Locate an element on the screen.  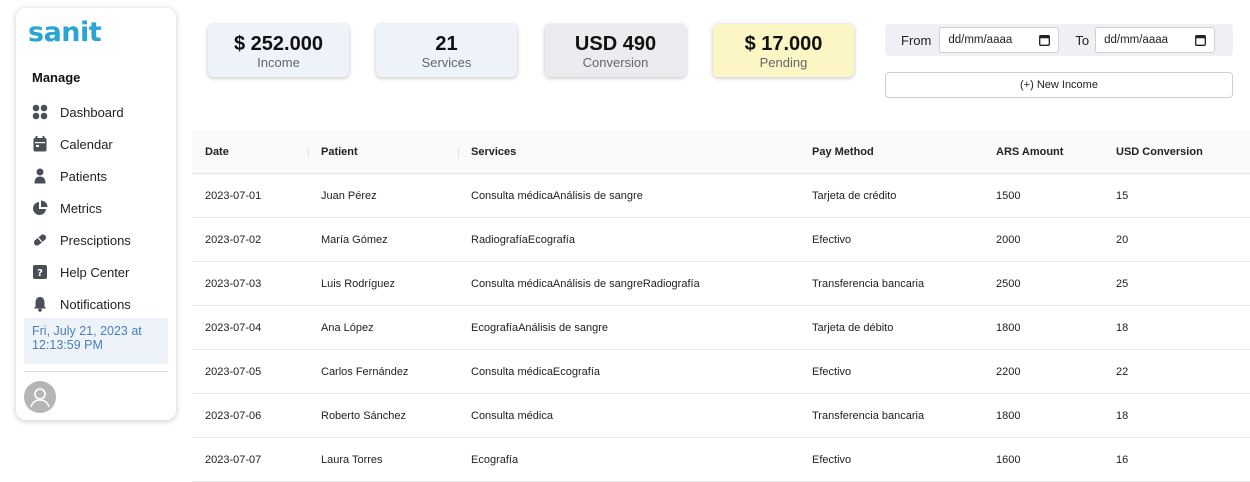
user-avatar-icon is located at coordinates (40, 397).